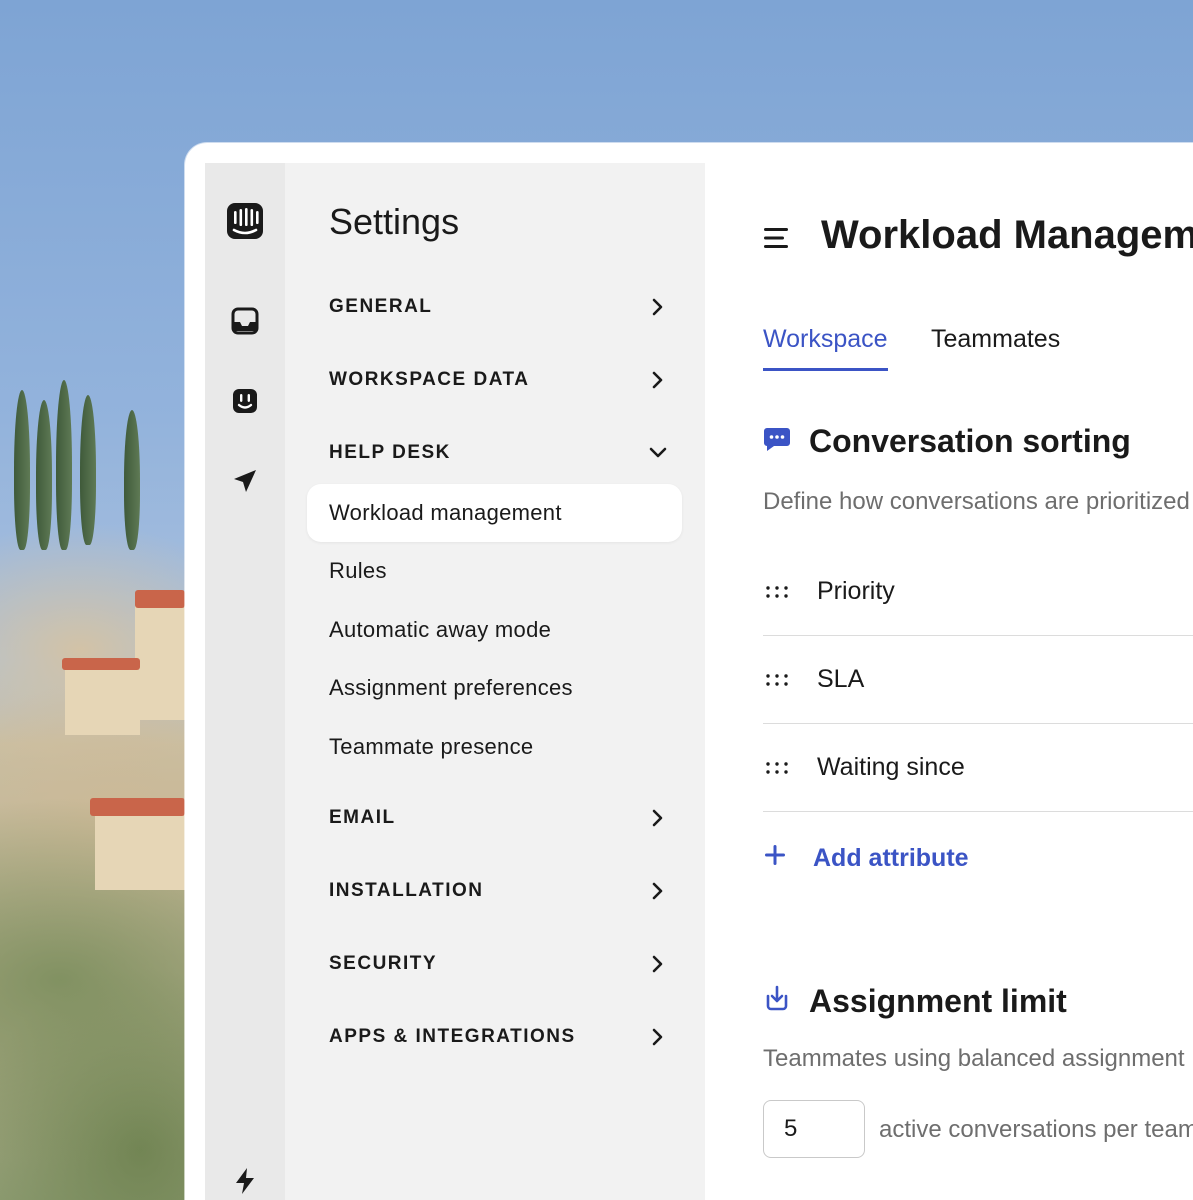 This screenshot has height=1200, width=1193. I want to click on nav-section-email: EMAIL, so click(499, 818).